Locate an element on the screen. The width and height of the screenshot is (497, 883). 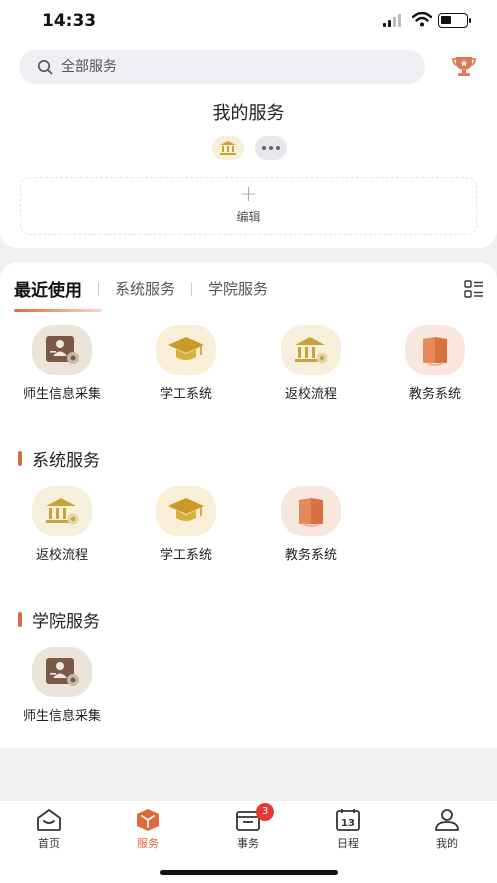
tab-recent: 最近使用 is located at coordinates (58, 294).